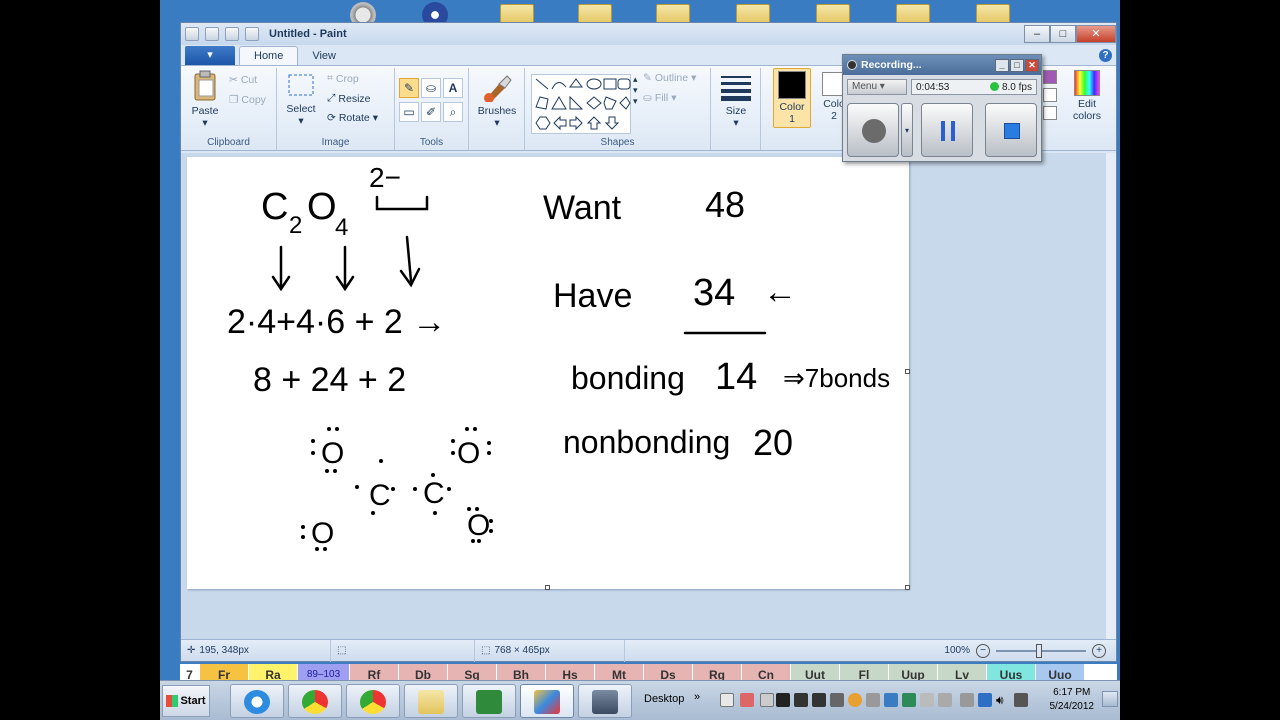 The width and height of the screenshot is (1280, 720). What do you see at coordinates (942, 65) in the screenshot?
I see `recorder-title-bar: Recording... _ □ ✕` at bounding box center [942, 65].